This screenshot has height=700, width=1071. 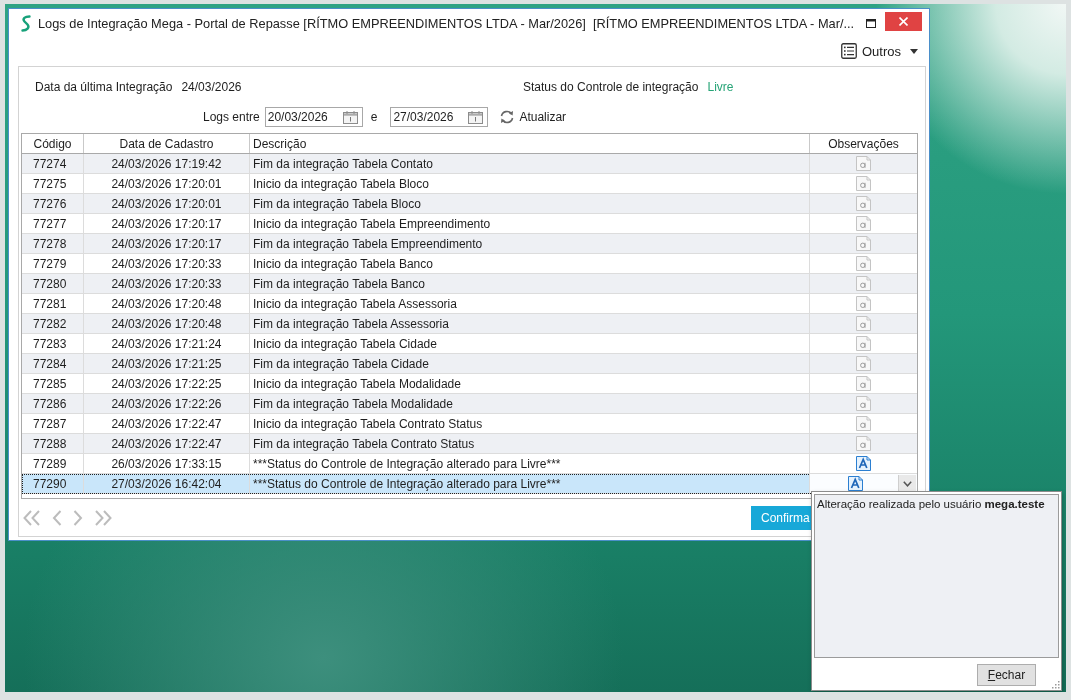 I want to click on table-row: 77289 26/03/2026 17:33:15 ***Status do Controle de Integração alterado para Livre***, so click(x=469, y=464).